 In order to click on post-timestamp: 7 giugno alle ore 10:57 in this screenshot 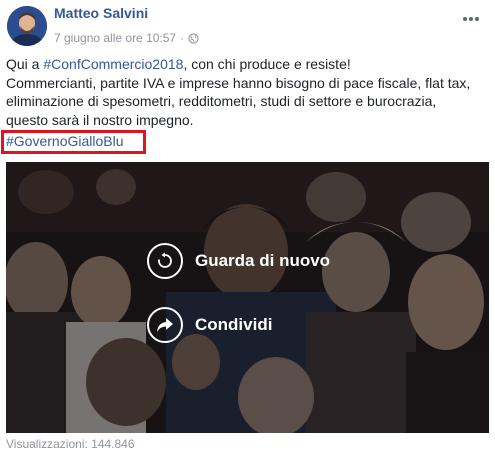, I will do `click(115, 38)`.